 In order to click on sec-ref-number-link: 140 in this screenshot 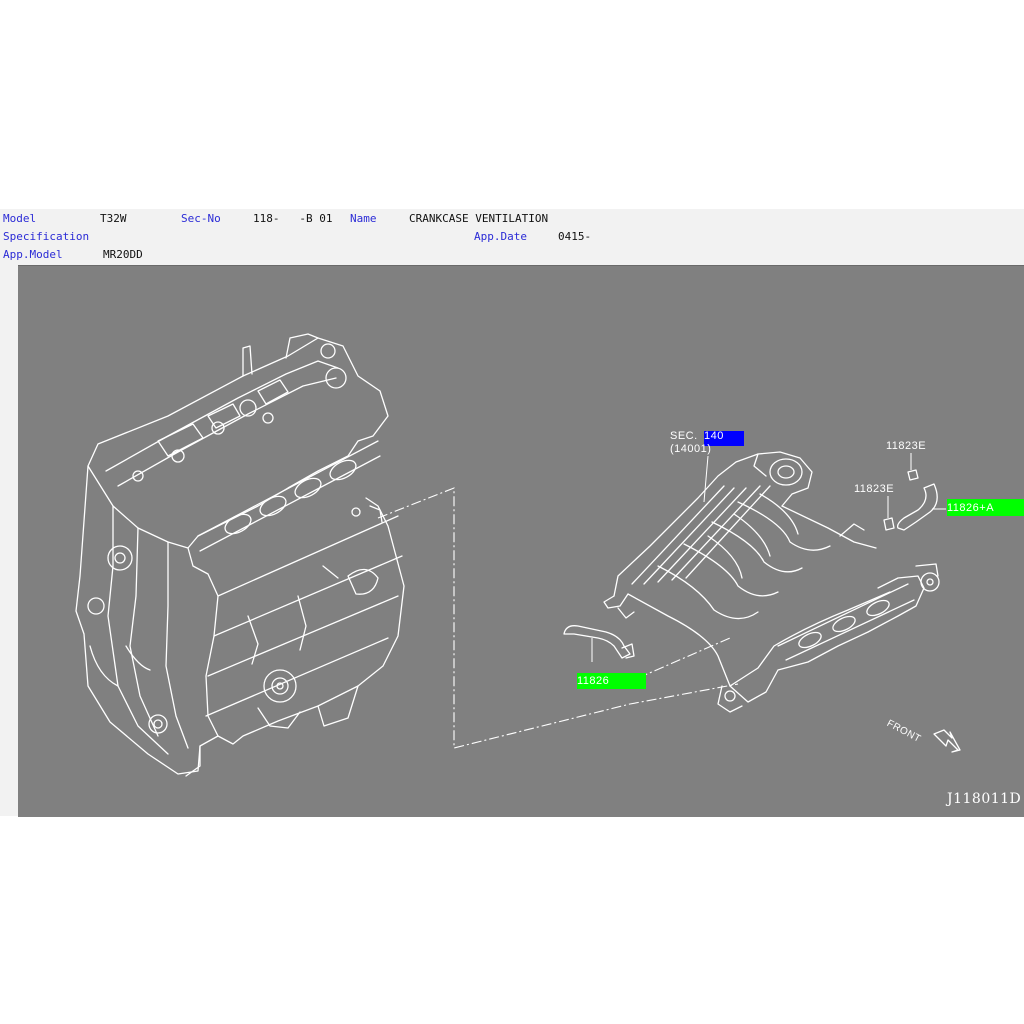, I will do `click(714, 436)`.